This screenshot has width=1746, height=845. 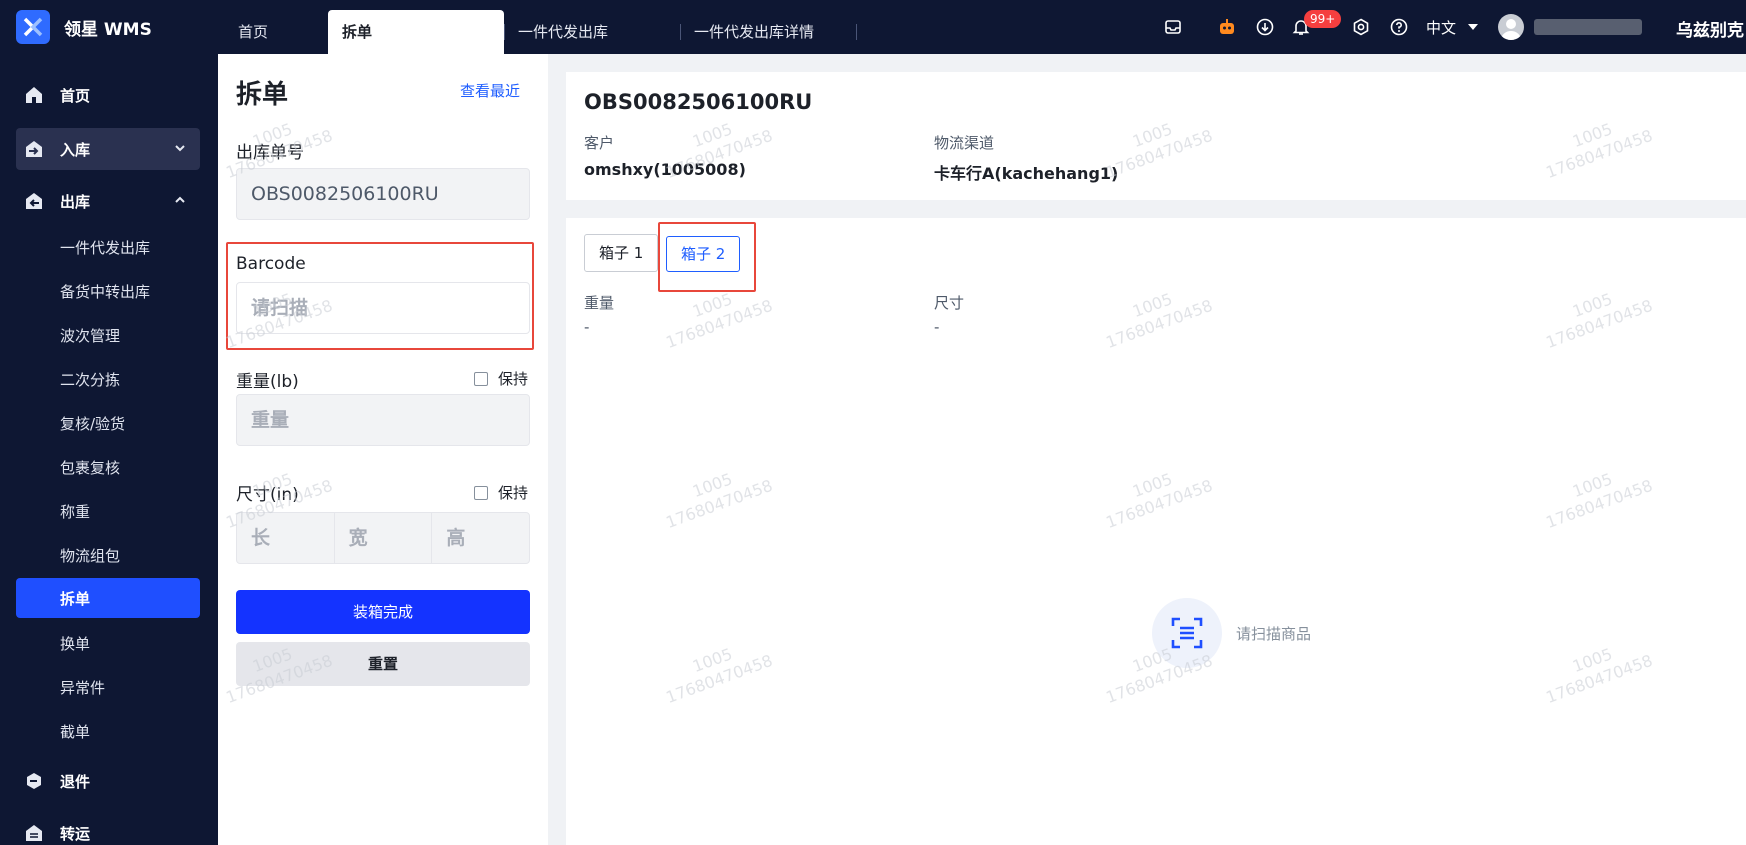 What do you see at coordinates (75, 833) in the screenshot?
I see `sidebar-item-label: 转运` at bounding box center [75, 833].